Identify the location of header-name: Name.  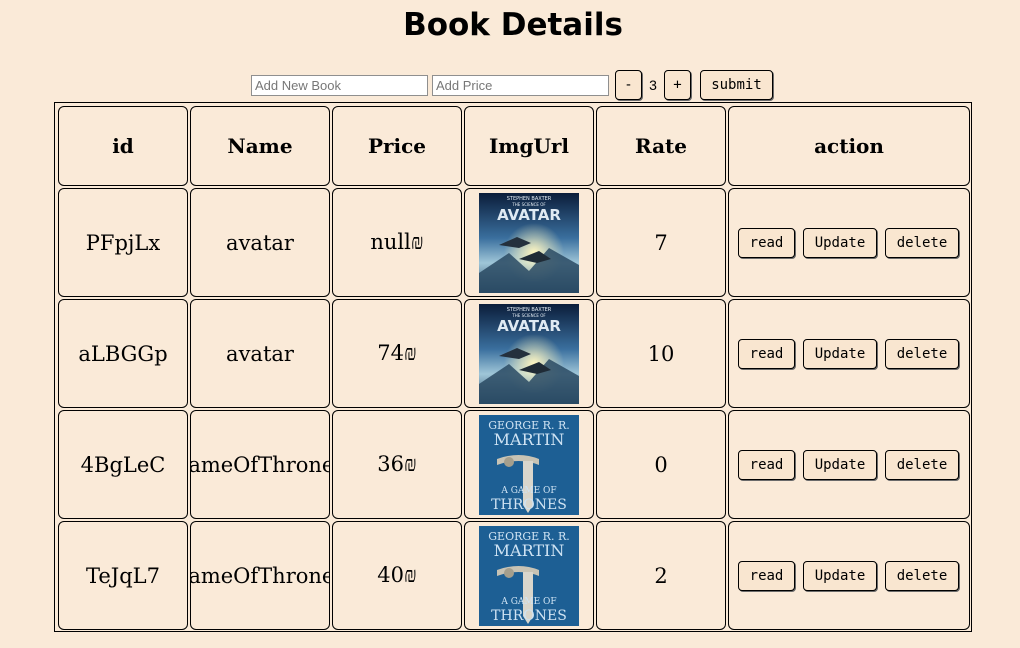
(260, 146).